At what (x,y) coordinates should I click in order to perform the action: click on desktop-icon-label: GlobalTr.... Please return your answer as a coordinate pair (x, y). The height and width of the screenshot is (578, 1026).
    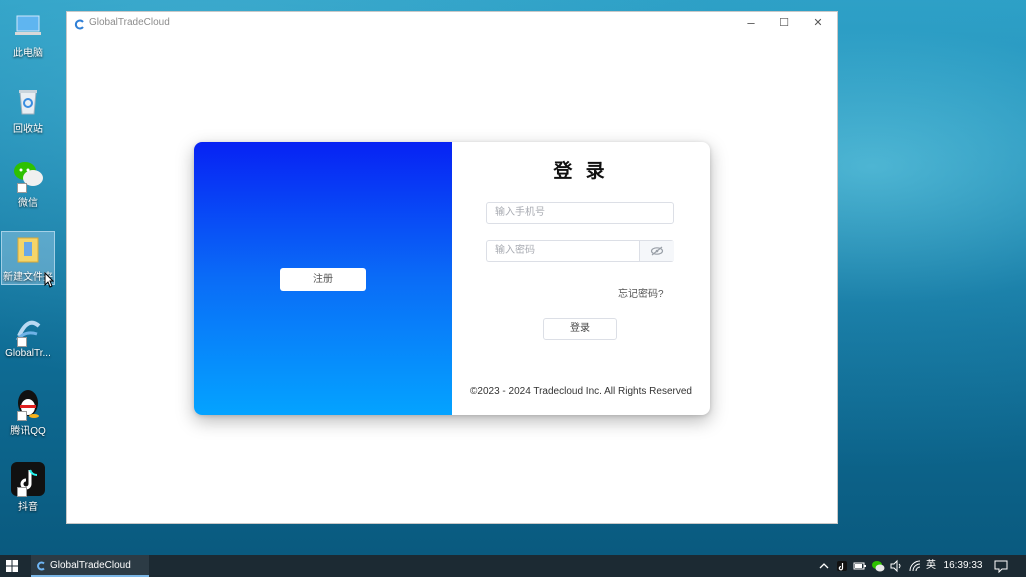
    Looking at the image, I should click on (28, 353).